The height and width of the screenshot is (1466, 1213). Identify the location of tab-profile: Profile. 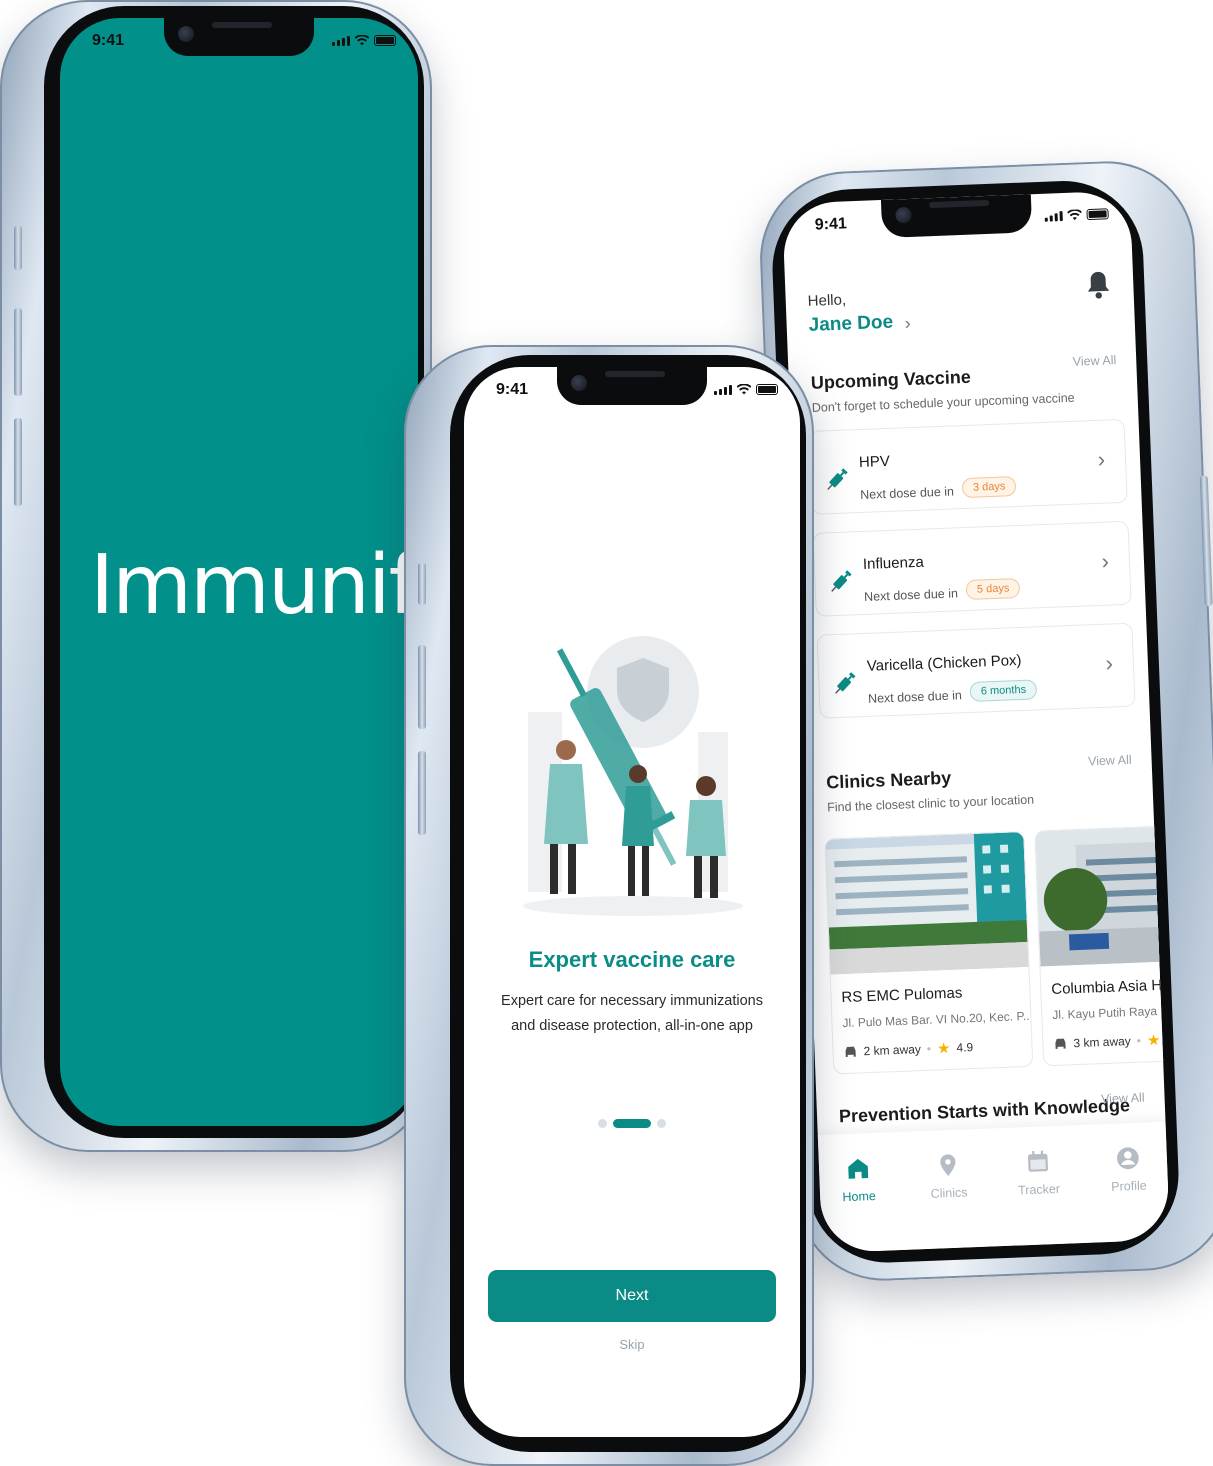
(1128, 1169).